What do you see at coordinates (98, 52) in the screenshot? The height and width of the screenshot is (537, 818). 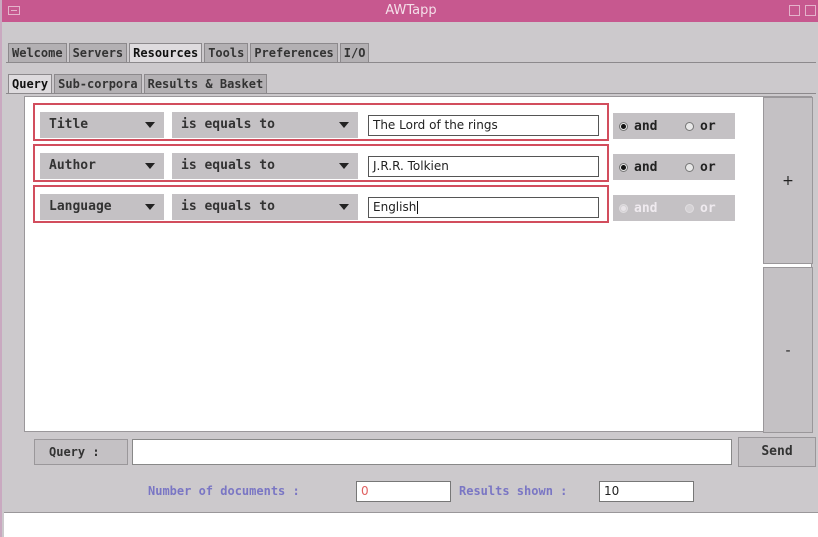 I see `tab-servers: Servers` at bounding box center [98, 52].